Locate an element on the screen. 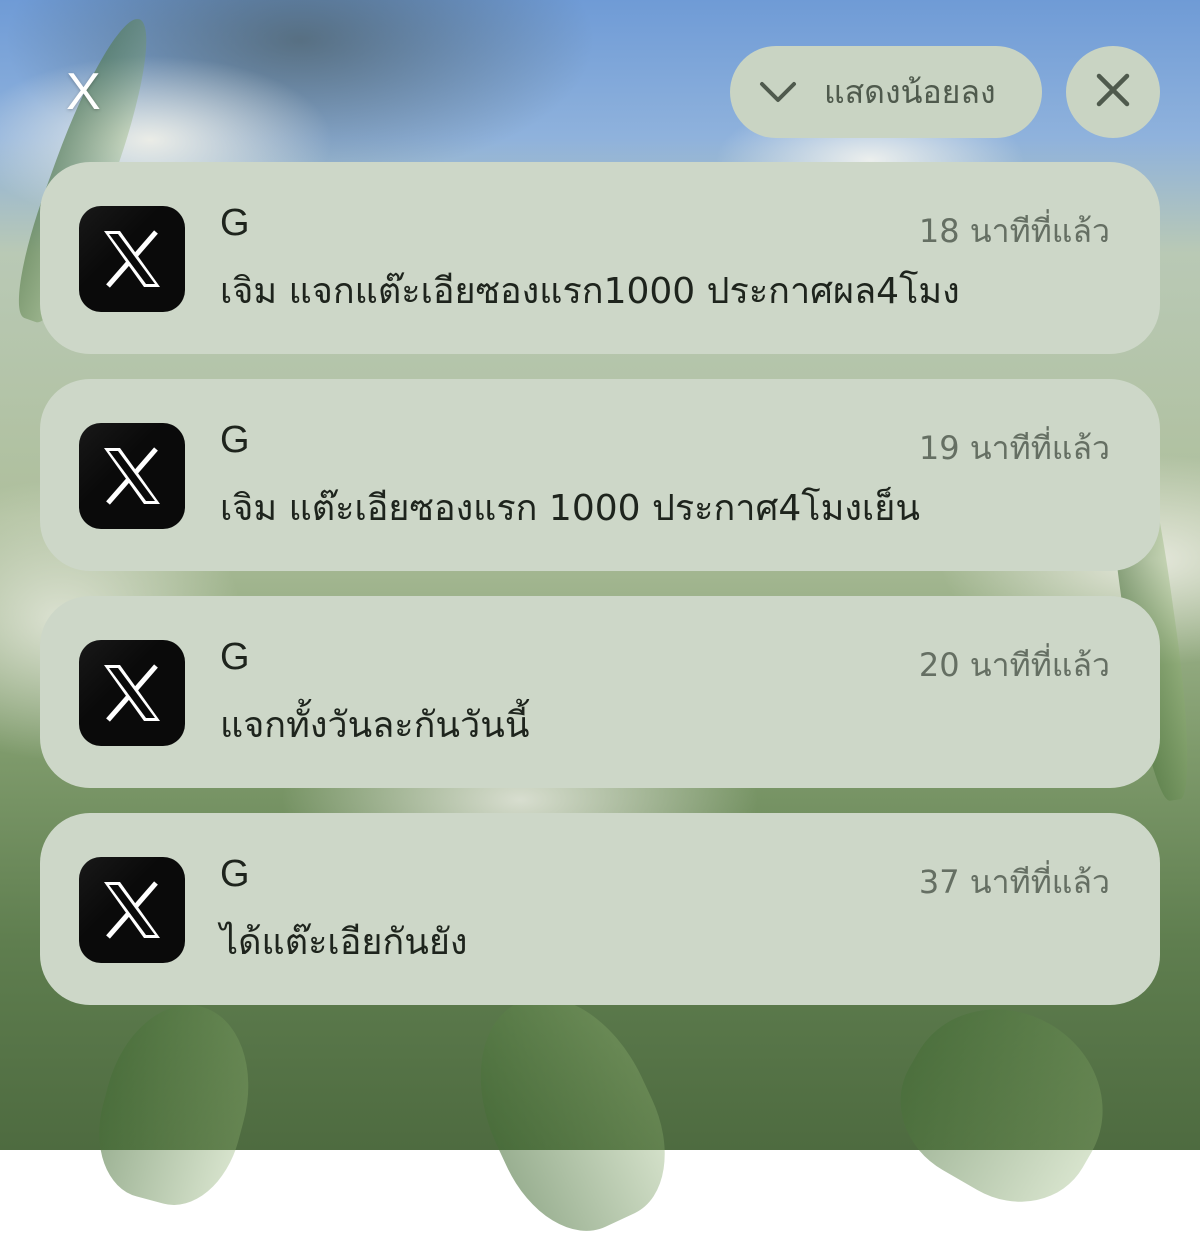  notification-message: แจกทั้งวันละกันวันนี้ is located at coordinates (375, 725).